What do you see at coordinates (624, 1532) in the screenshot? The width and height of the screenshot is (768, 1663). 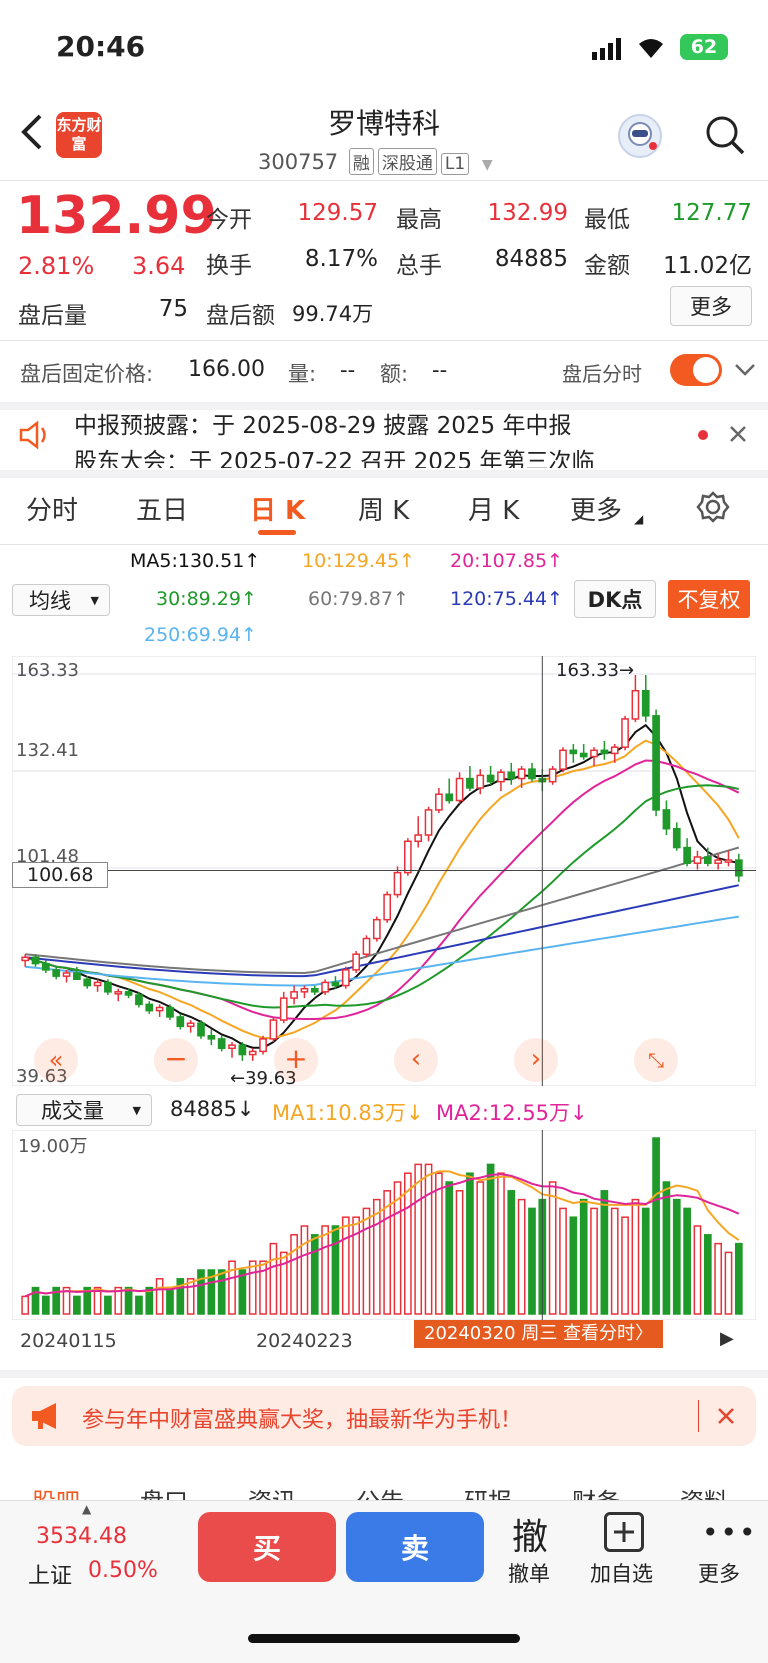 I see `add-watchlist-icon` at bounding box center [624, 1532].